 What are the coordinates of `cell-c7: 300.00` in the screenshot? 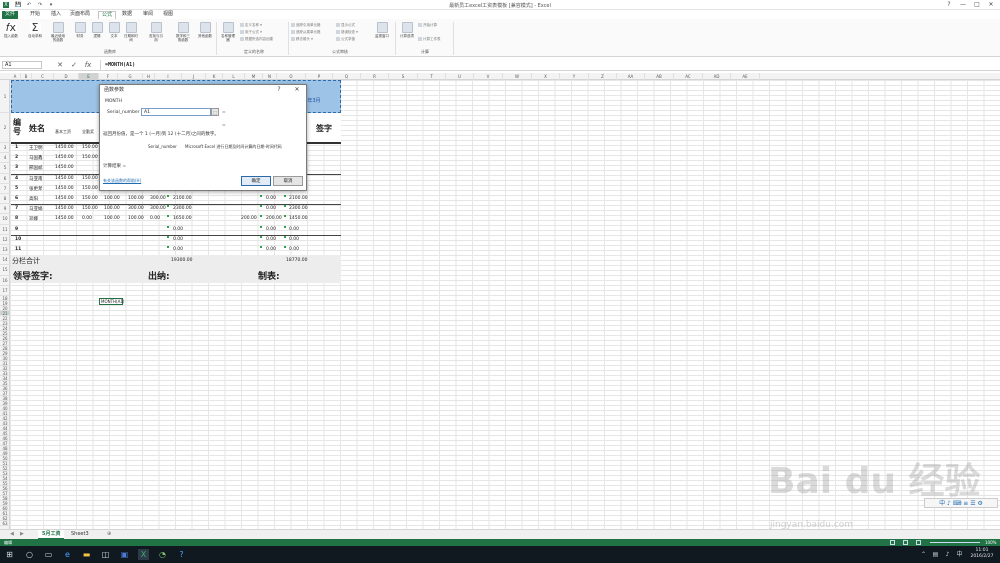 It's located at (158, 198).